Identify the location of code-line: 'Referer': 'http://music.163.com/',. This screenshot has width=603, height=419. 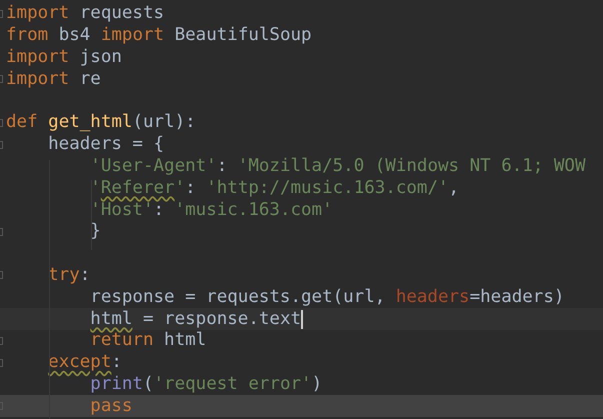
(274, 188).